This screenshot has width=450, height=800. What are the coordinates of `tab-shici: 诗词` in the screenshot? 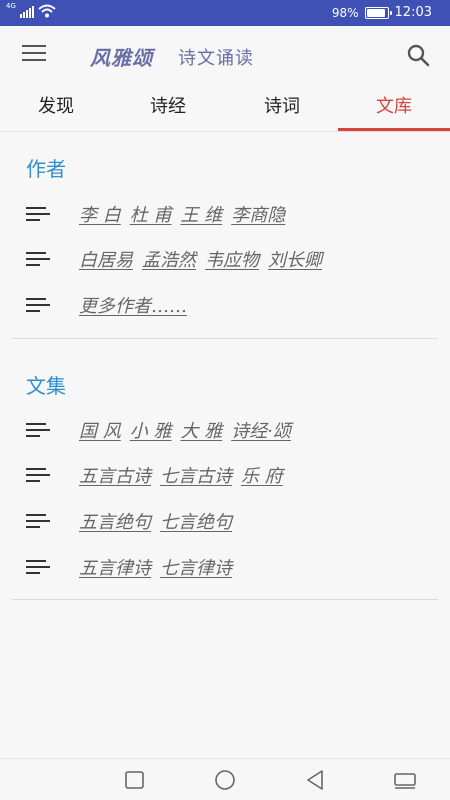 It's located at (282, 108).